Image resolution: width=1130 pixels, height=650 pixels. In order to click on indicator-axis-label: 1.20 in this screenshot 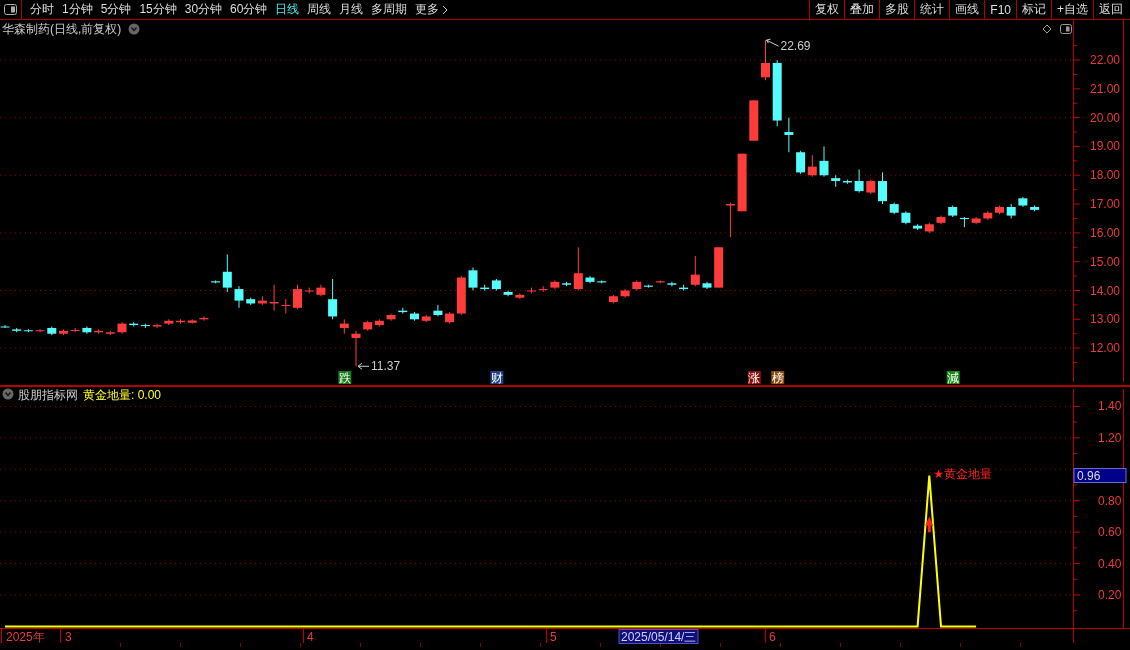, I will do `click(1110, 437)`.